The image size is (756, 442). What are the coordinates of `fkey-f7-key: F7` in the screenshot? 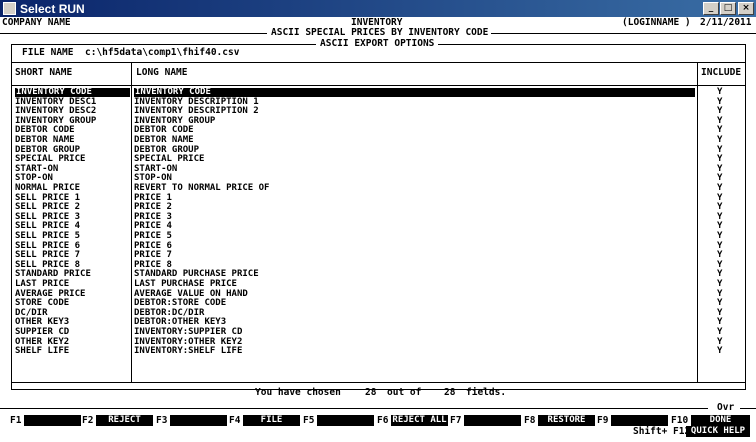 It's located at (456, 420).